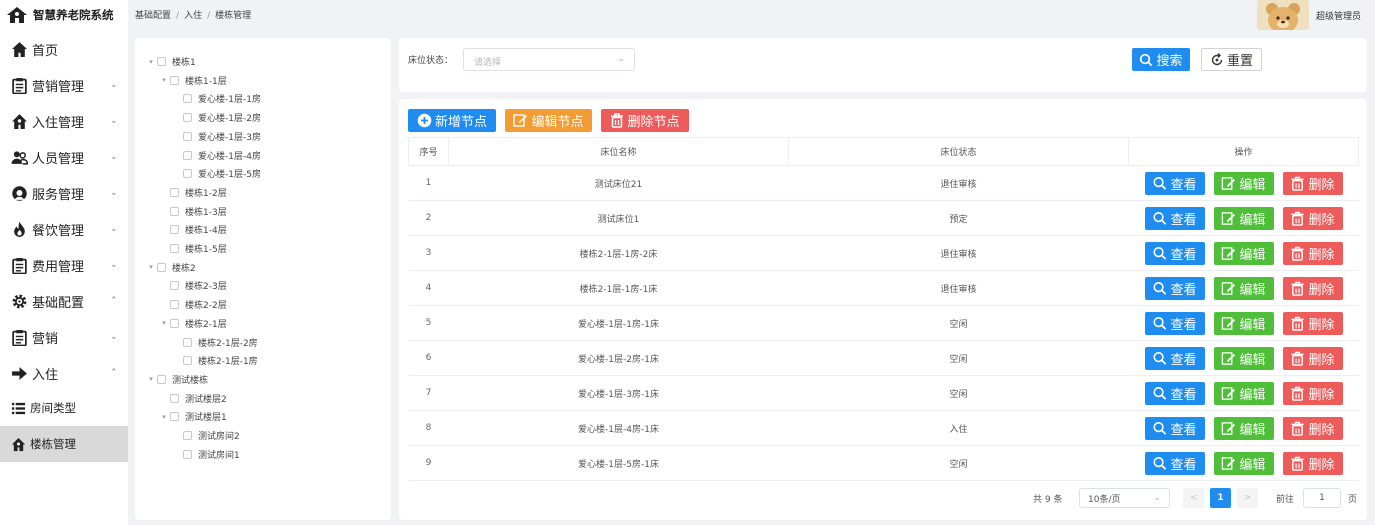 This screenshot has width=1375, height=525. Describe the element at coordinates (64, 337) in the screenshot. I see `sidebar-item-8: 营销 ⌄` at that location.